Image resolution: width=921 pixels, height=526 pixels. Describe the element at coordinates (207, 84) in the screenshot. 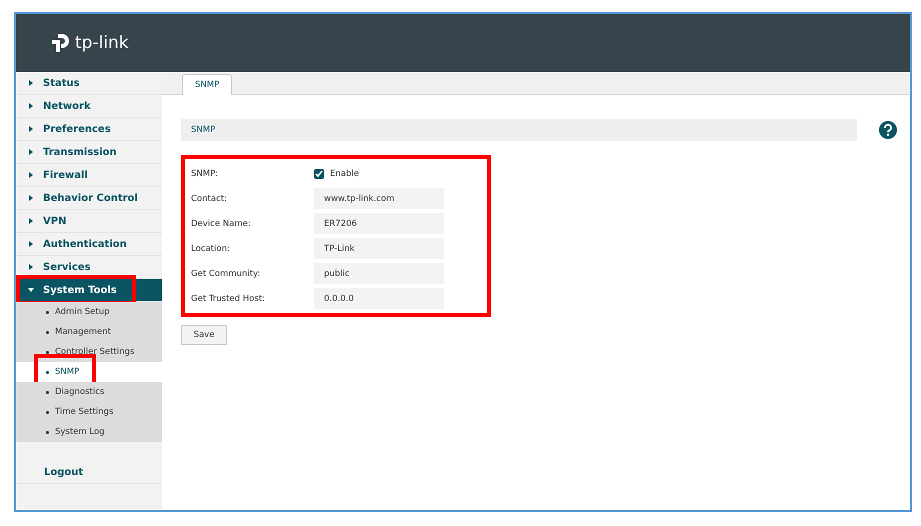

I see `tab: SNMP` at that location.